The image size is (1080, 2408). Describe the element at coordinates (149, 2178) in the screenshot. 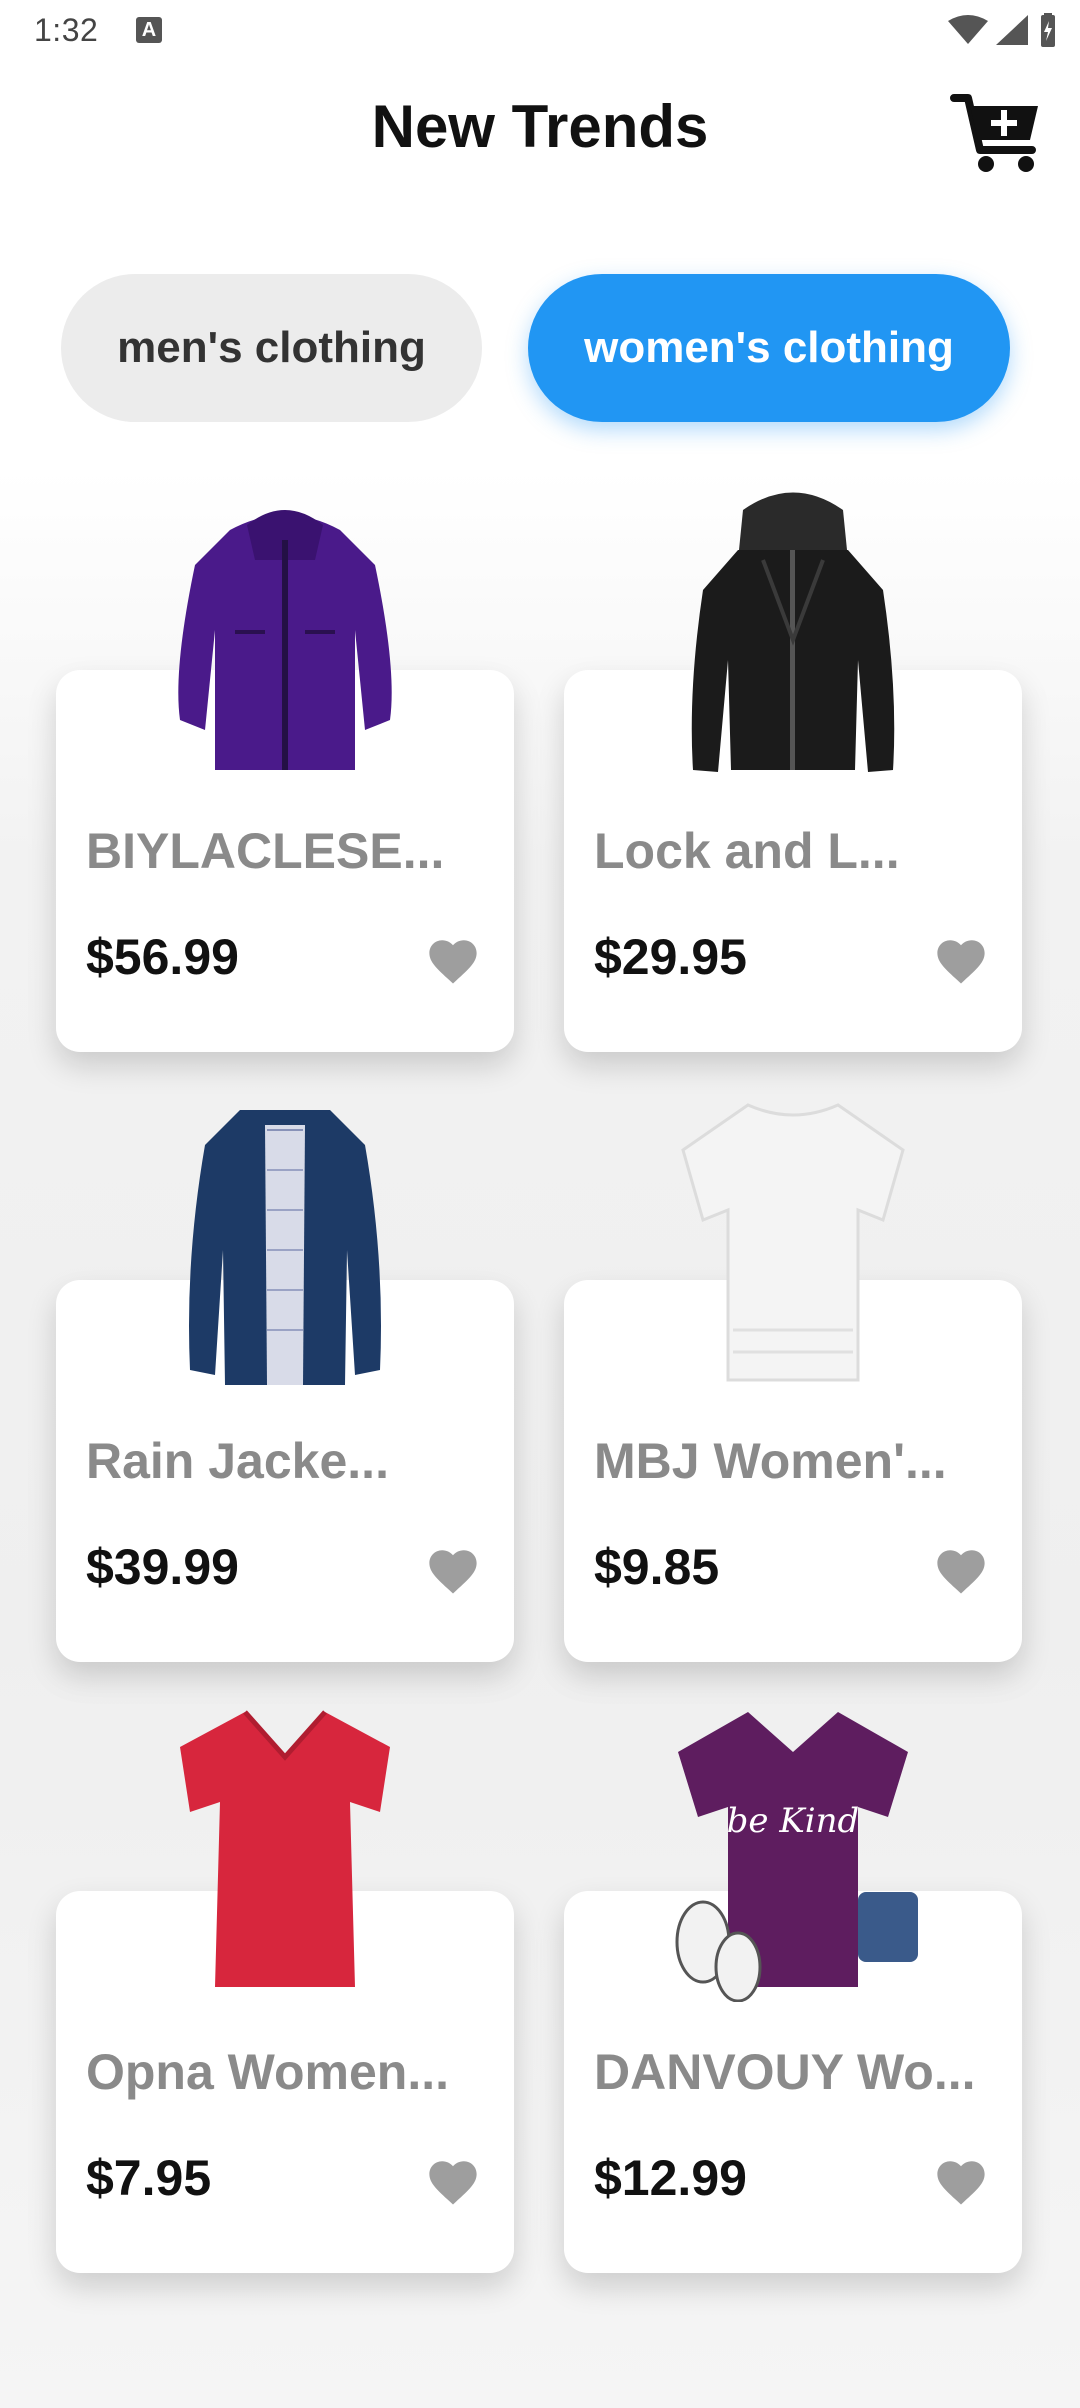

I see `product-price: $7.95` at that location.